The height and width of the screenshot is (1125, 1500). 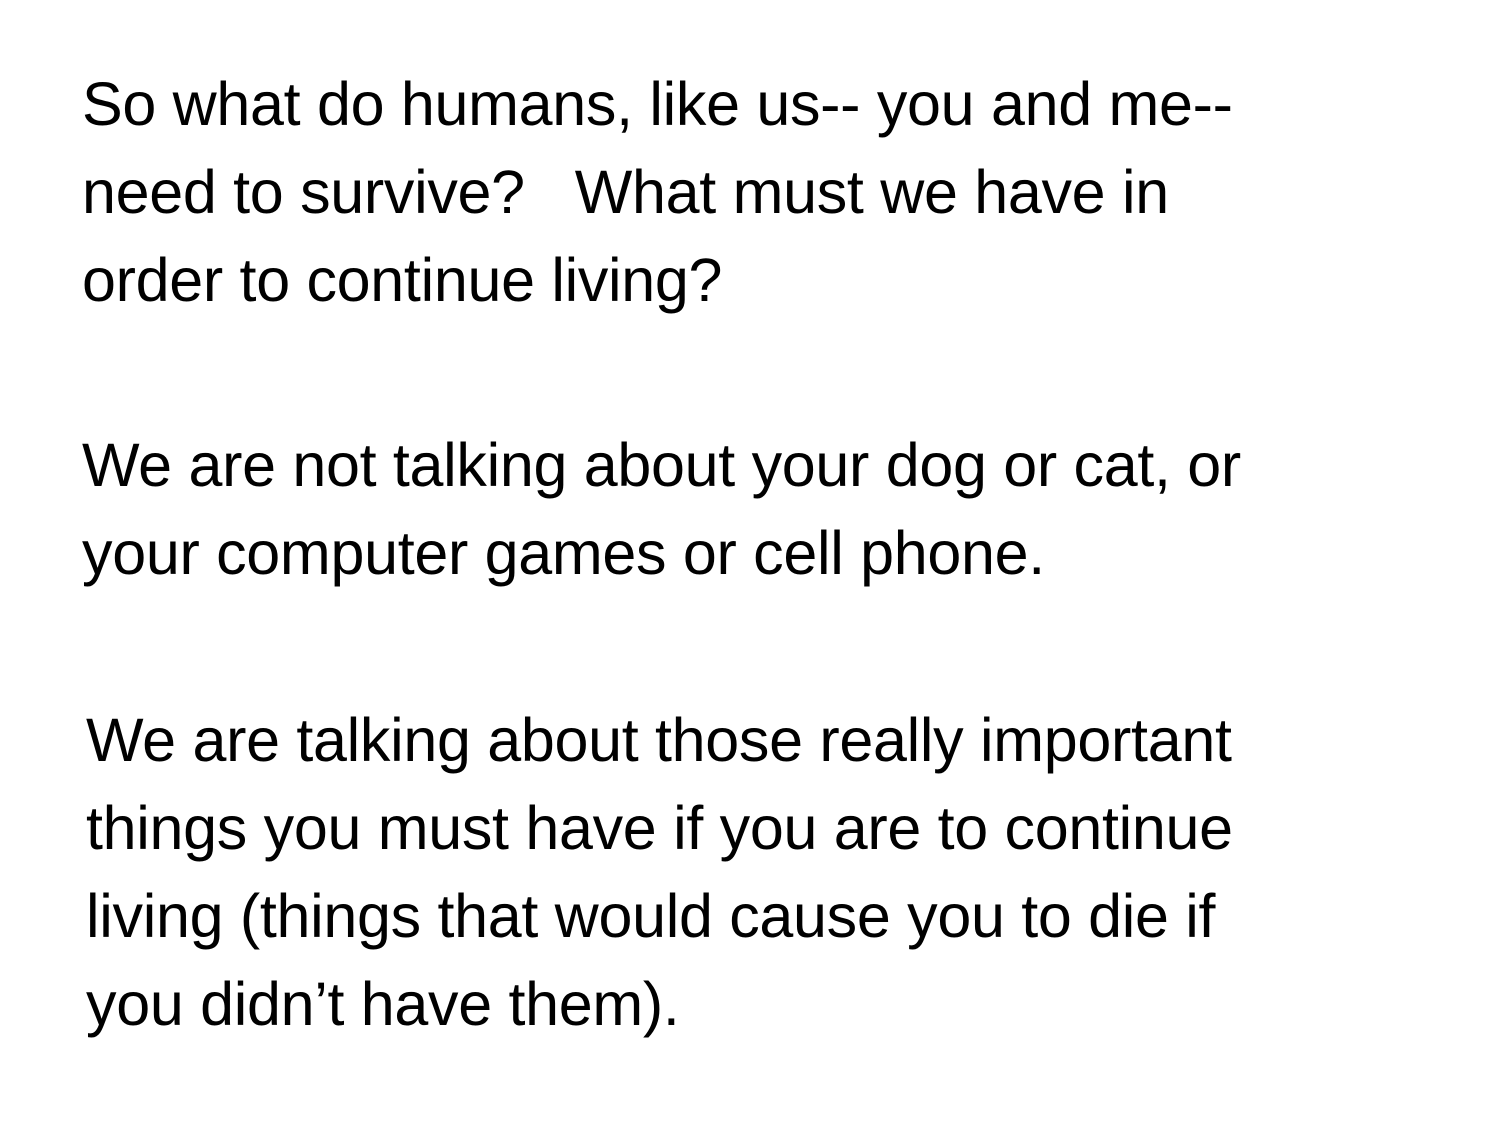 I want to click on text-line: you didn’t have them)., so click(x=383, y=1004).